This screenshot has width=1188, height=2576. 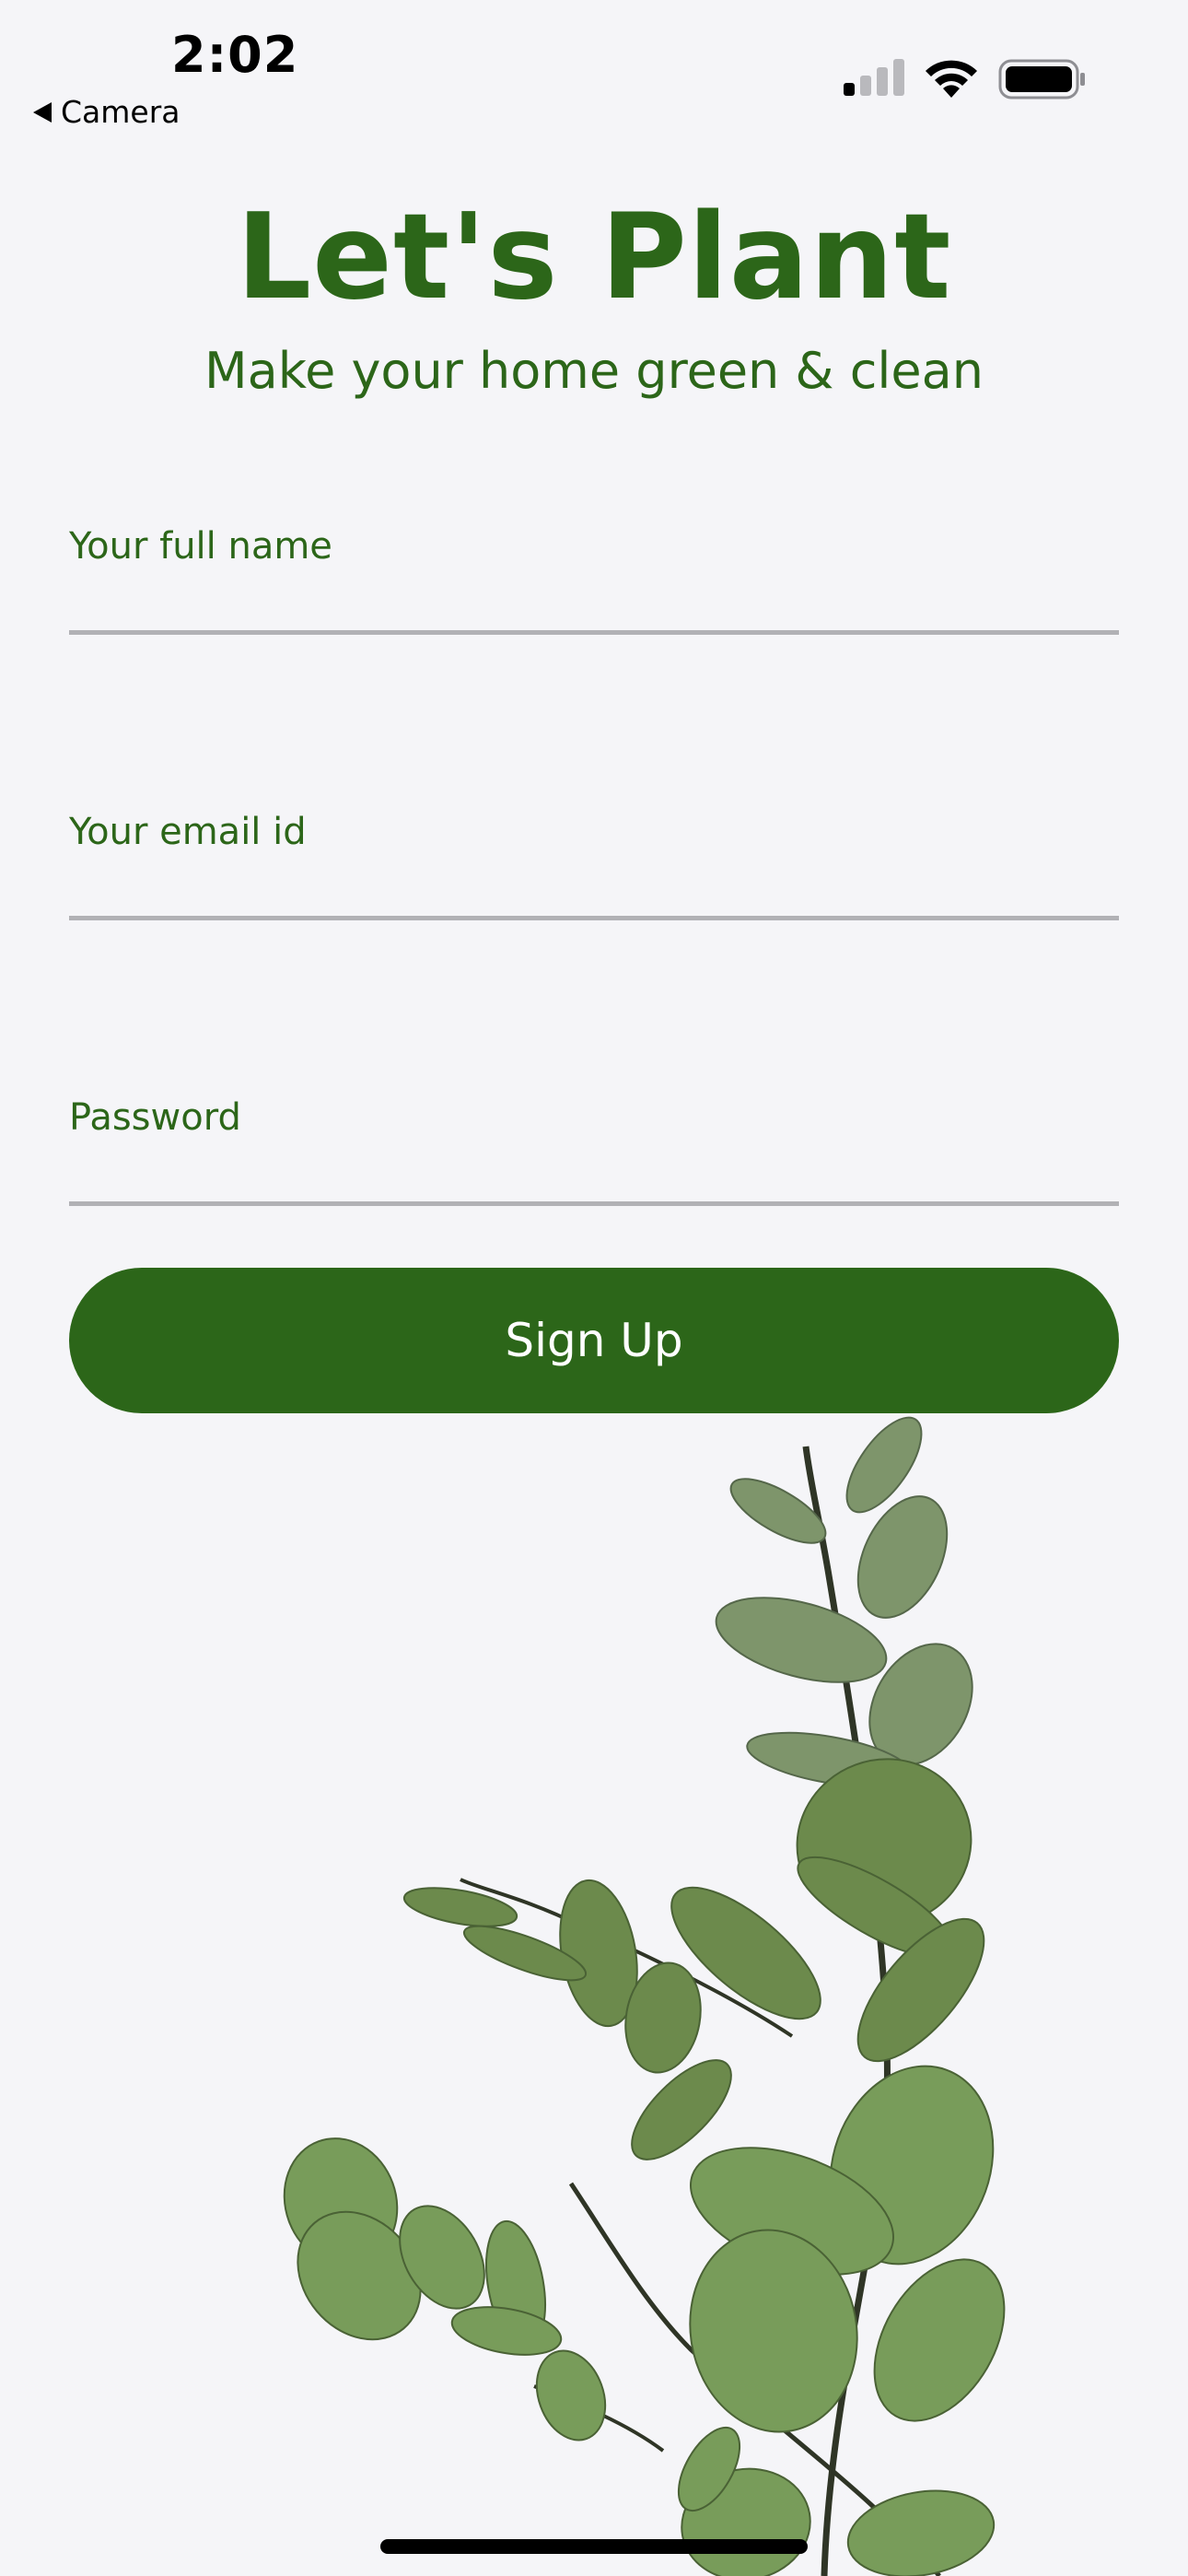 I want to click on full-name-field: Your full name, so click(x=594, y=580).